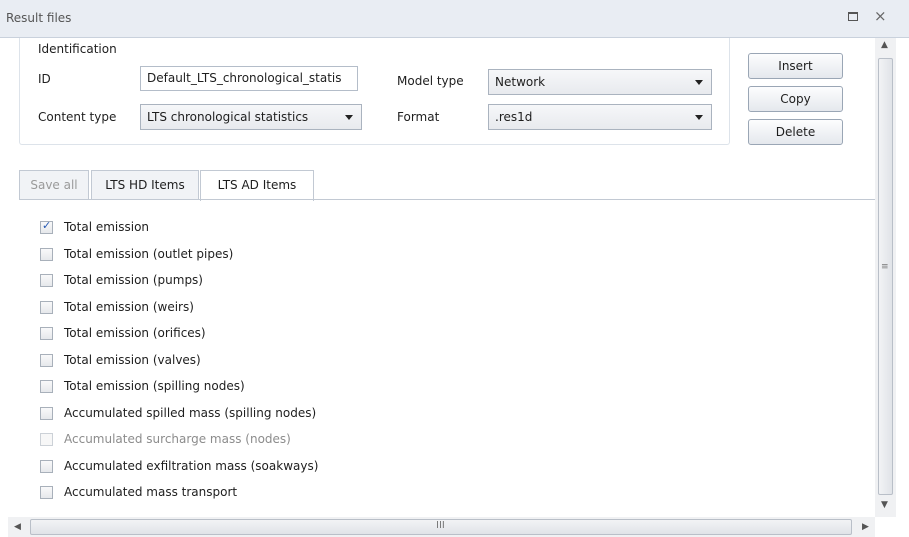 This screenshot has width=909, height=537. Describe the element at coordinates (418, 117) in the screenshot. I see `format-label: Format` at that location.